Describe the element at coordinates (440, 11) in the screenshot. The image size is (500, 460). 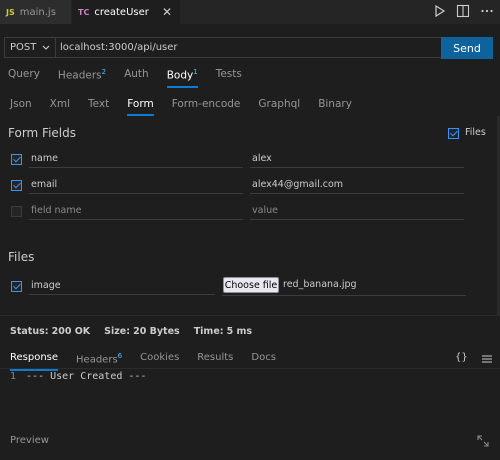
I see `run-icon` at that location.